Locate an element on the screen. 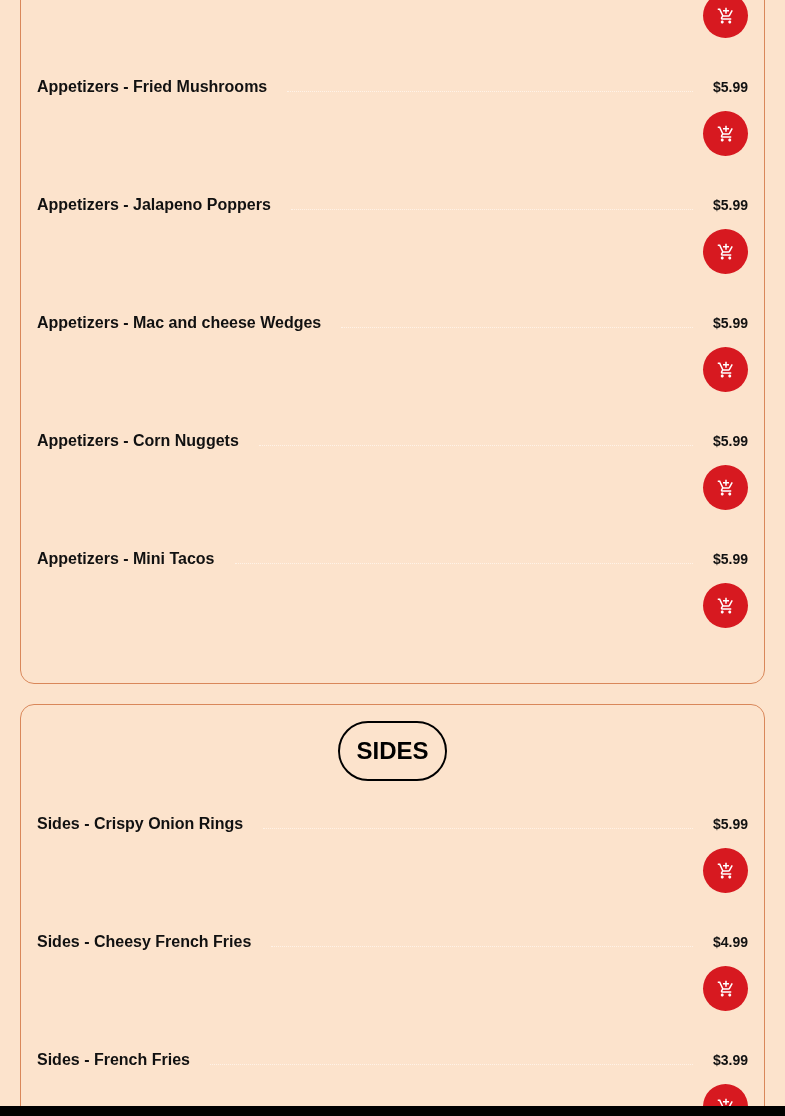 This screenshot has height=1116, width=785. item-name: Appetizers - Mac and cheese Wedges is located at coordinates (179, 323).